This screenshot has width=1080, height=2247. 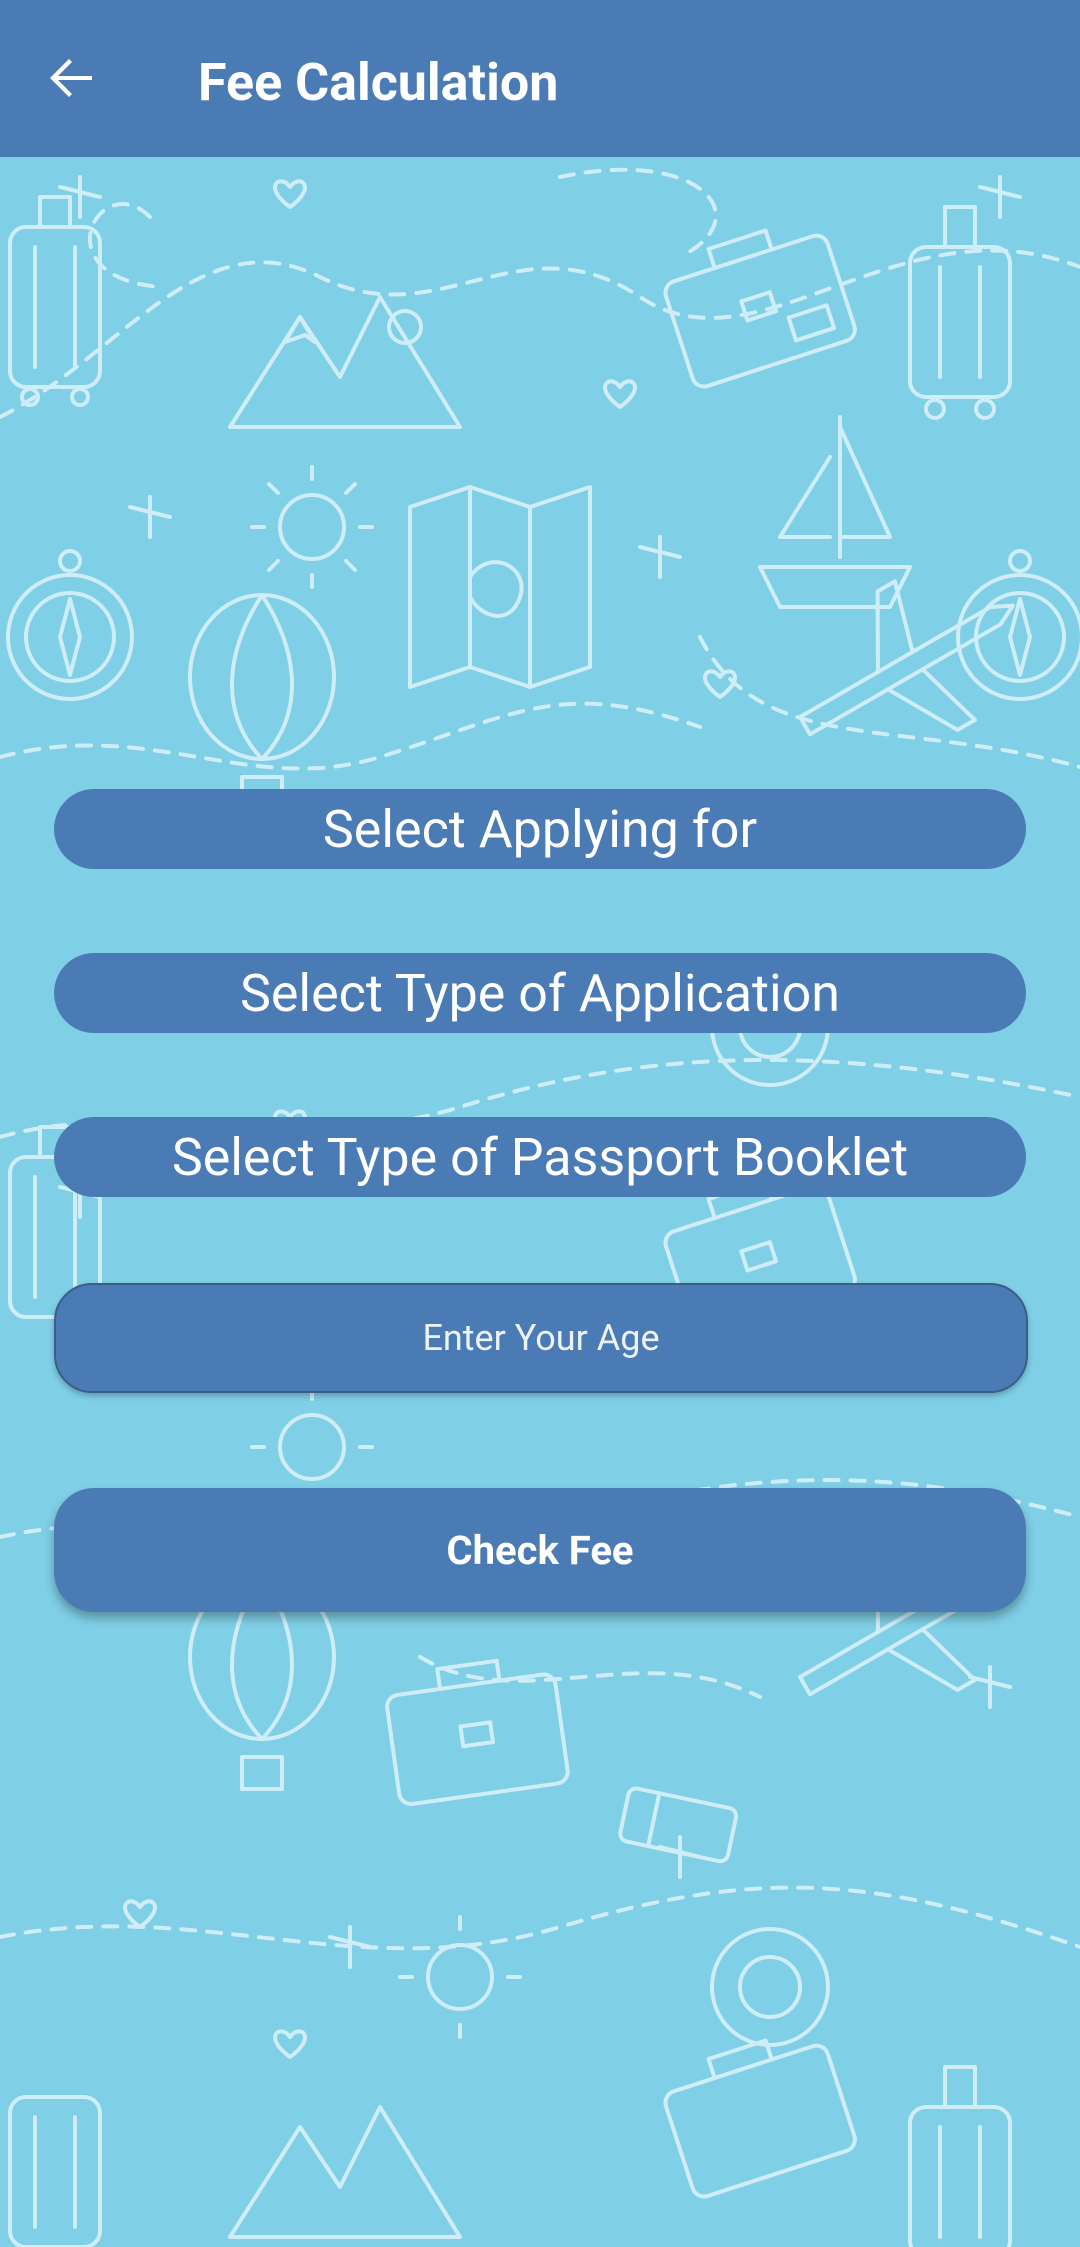 What do you see at coordinates (540, 1157) in the screenshot?
I see `passport-booklet-type-dropdown: Select Type of Passport Booklet` at bounding box center [540, 1157].